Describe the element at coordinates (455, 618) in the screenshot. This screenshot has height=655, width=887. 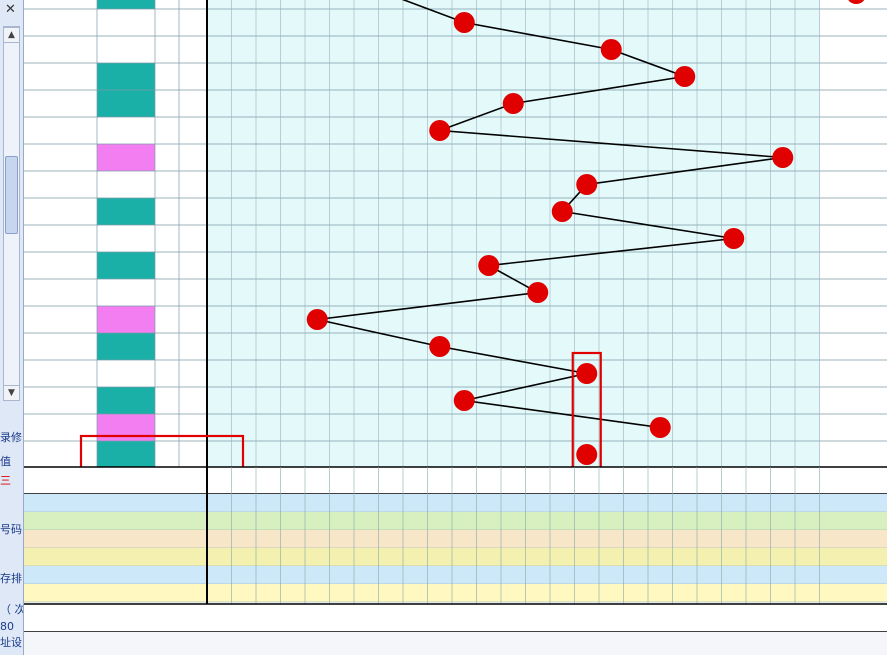
I see `footer-row-bg` at that location.